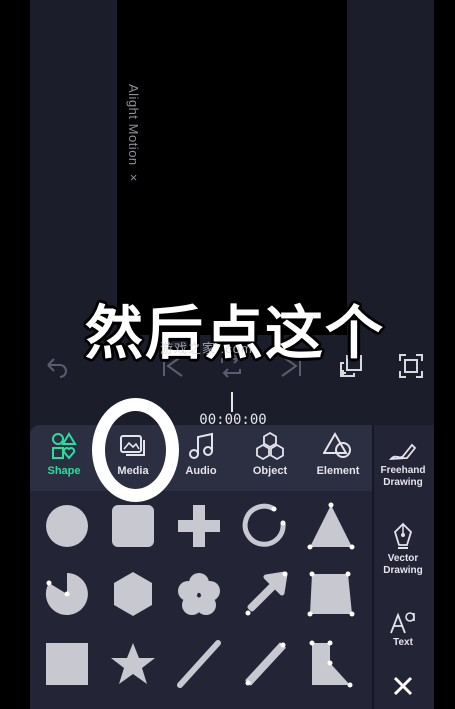 The height and width of the screenshot is (709, 455). I want to click on vector-label: Vector Drawing, so click(403, 564).